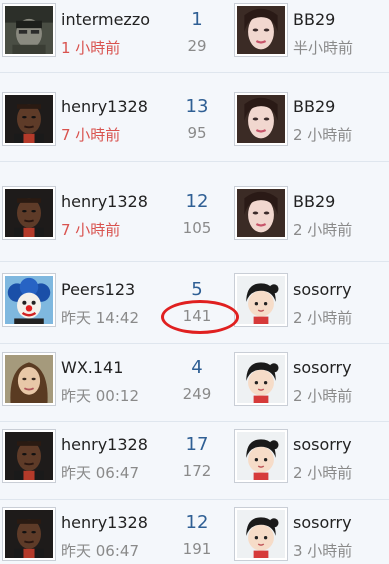 Image resolution: width=389 pixels, height=564 pixels. What do you see at coordinates (197, 228) in the screenshot?
I see `view-count: 105` at bounding box center [197, 228].